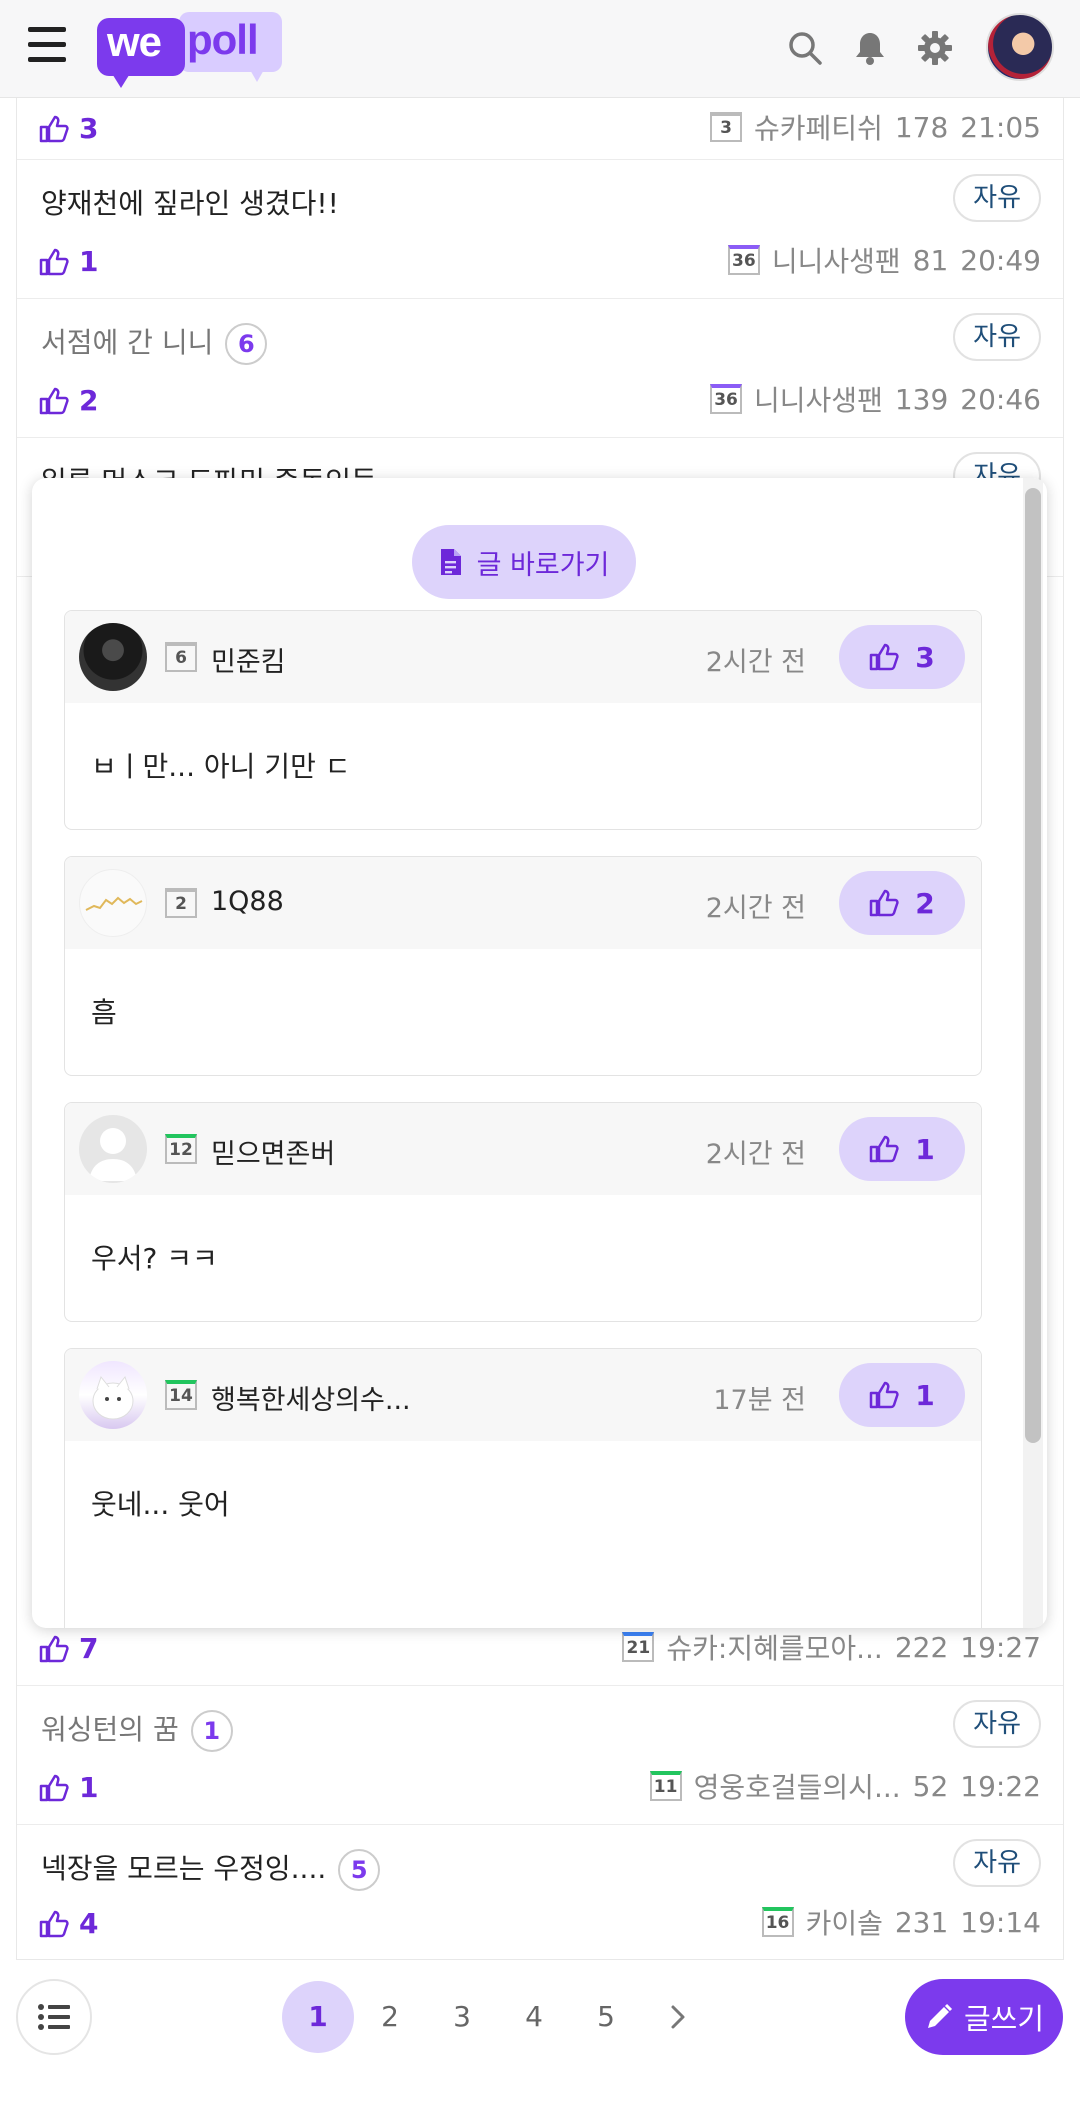  I want to click on wepoll-logo: we poll, so click(189, 50).